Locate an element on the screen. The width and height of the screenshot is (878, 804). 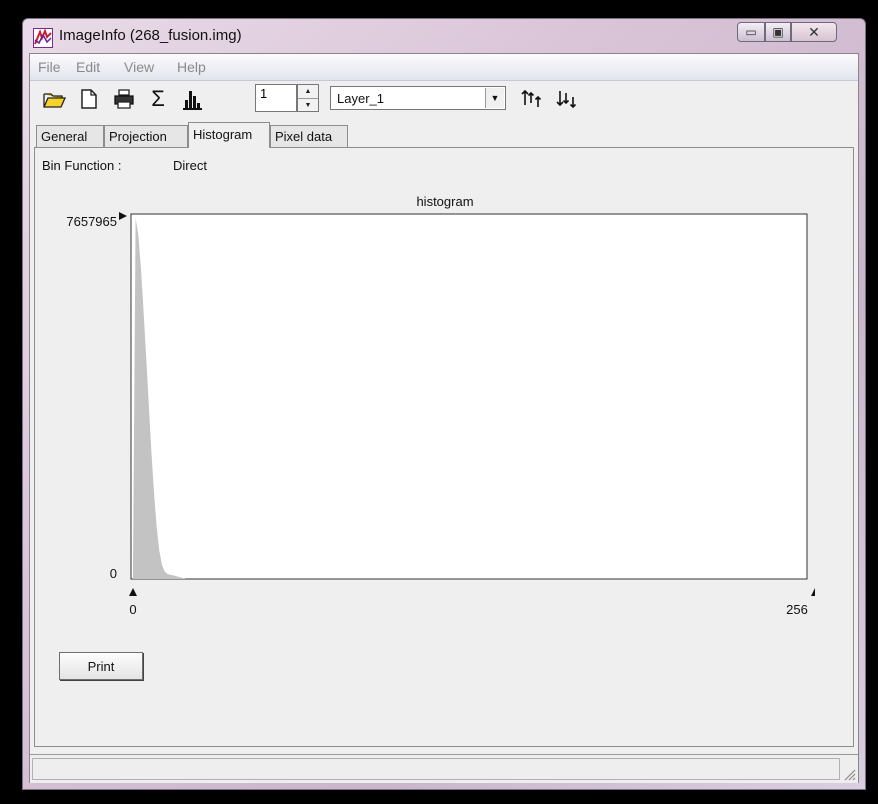
status-bar is located at coordinates (444, 768).